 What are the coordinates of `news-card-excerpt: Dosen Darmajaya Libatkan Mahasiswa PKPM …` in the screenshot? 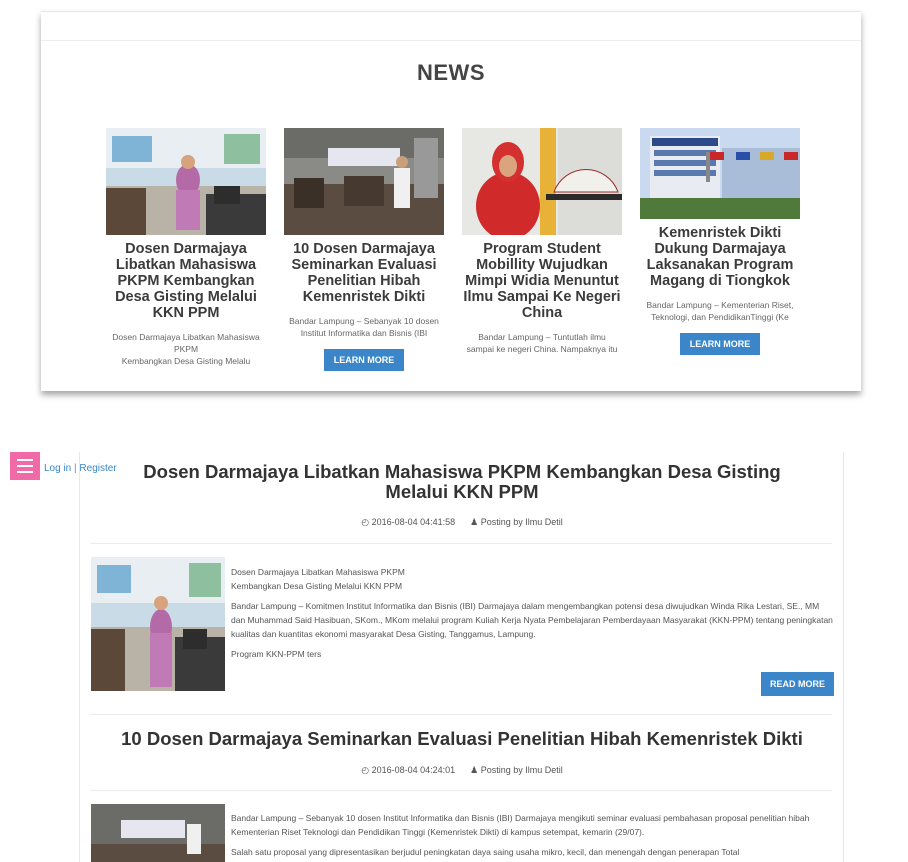 It's located at (186, 349).